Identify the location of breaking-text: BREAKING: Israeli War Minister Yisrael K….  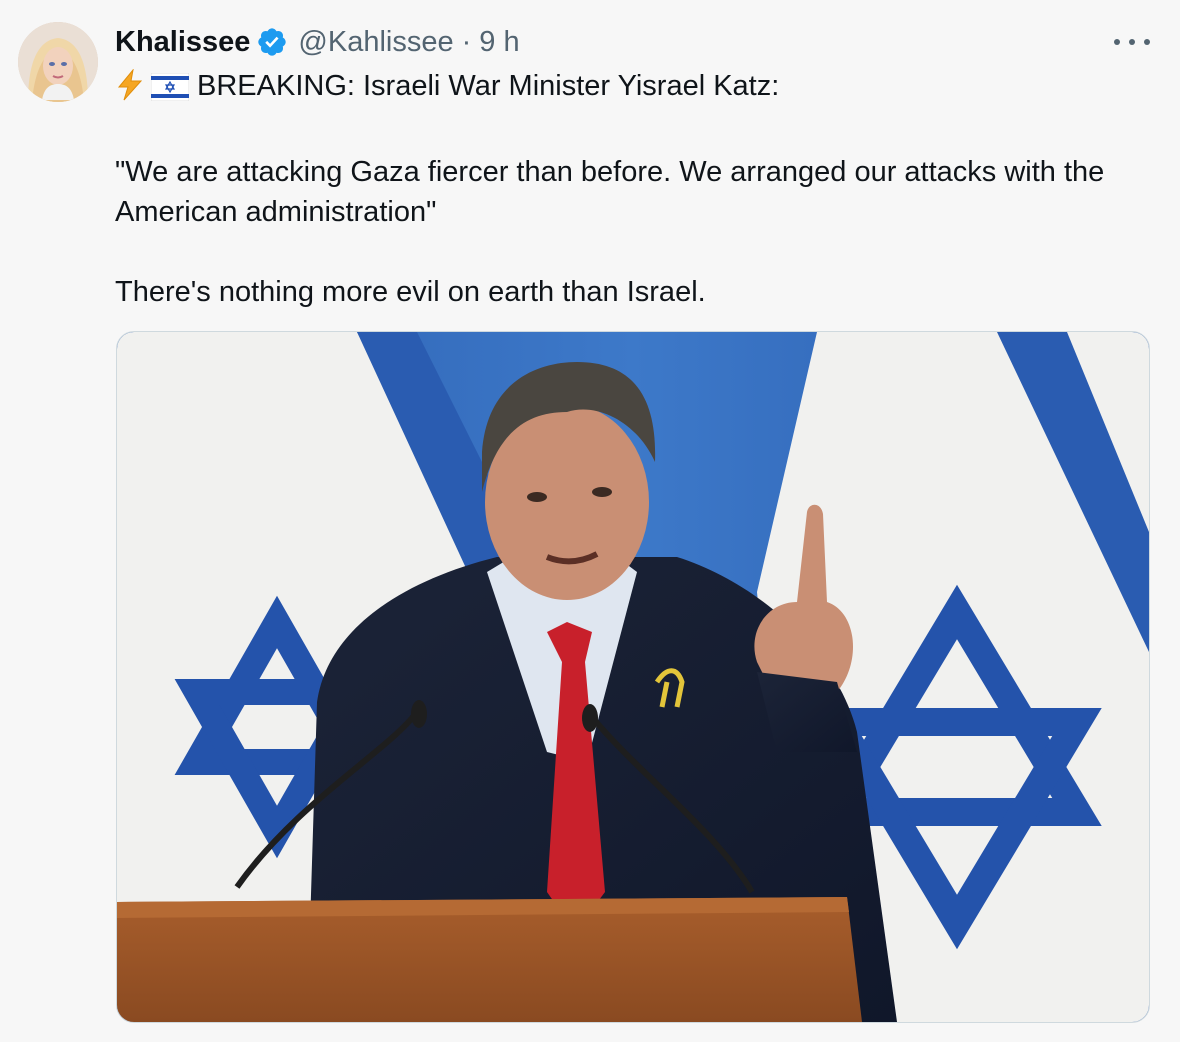
(488, 86).